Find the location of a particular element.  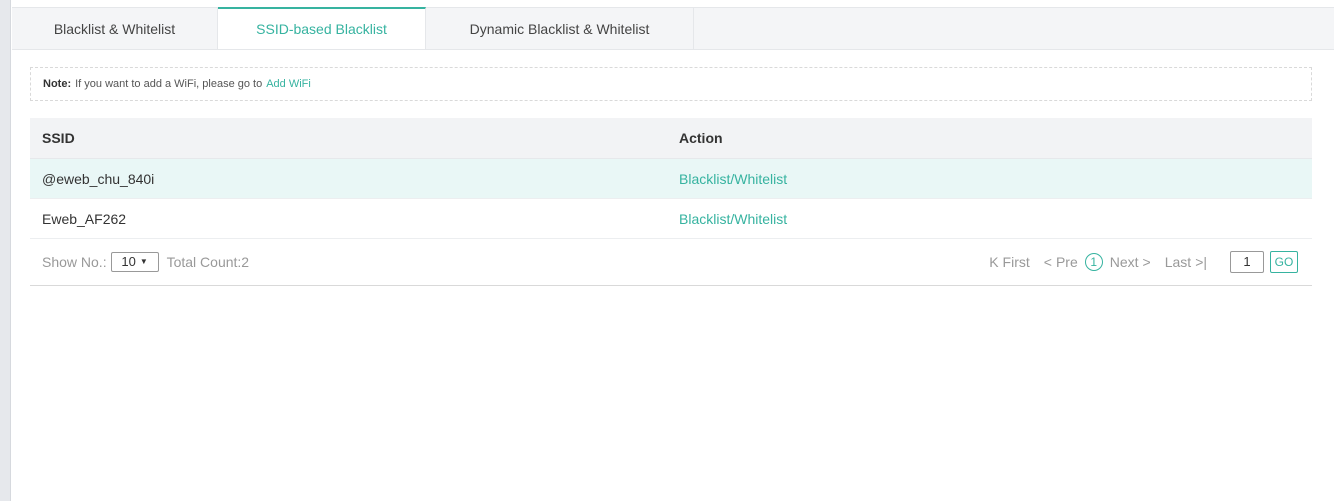

add-wifi-link: Add WiFi is located at coordinates (288, 84).